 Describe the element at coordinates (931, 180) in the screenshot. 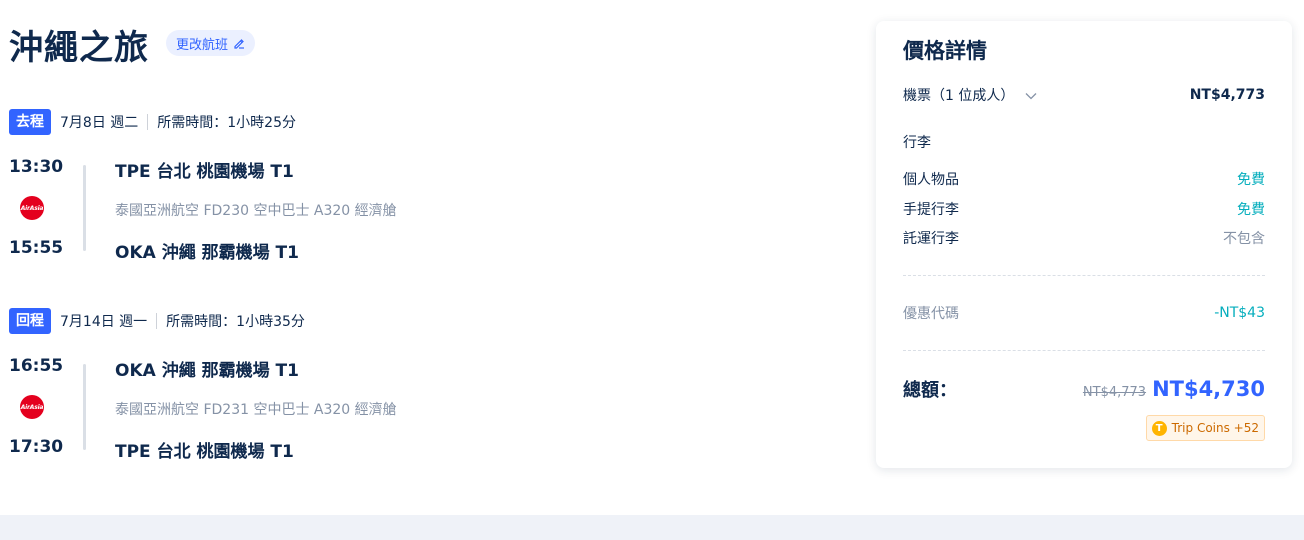

I see `baggage-label: 個人物品` at that location.